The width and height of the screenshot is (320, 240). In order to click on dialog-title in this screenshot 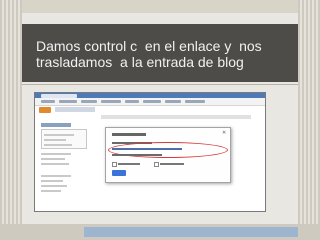, I will do `click(129, 134)`.